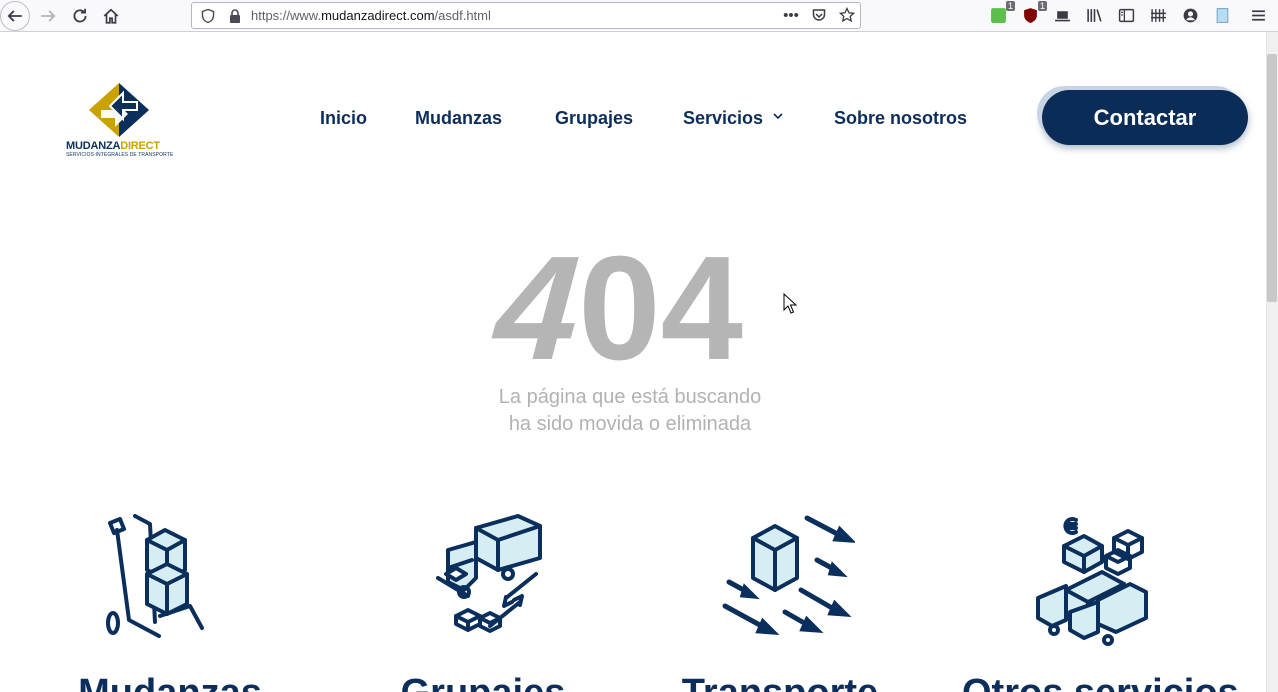 This screenshot has width=1278, height=692. Describe the element at coordinates (343, 118) in the screenshot. I see `nav-item-inicio: Inicio` at that location.